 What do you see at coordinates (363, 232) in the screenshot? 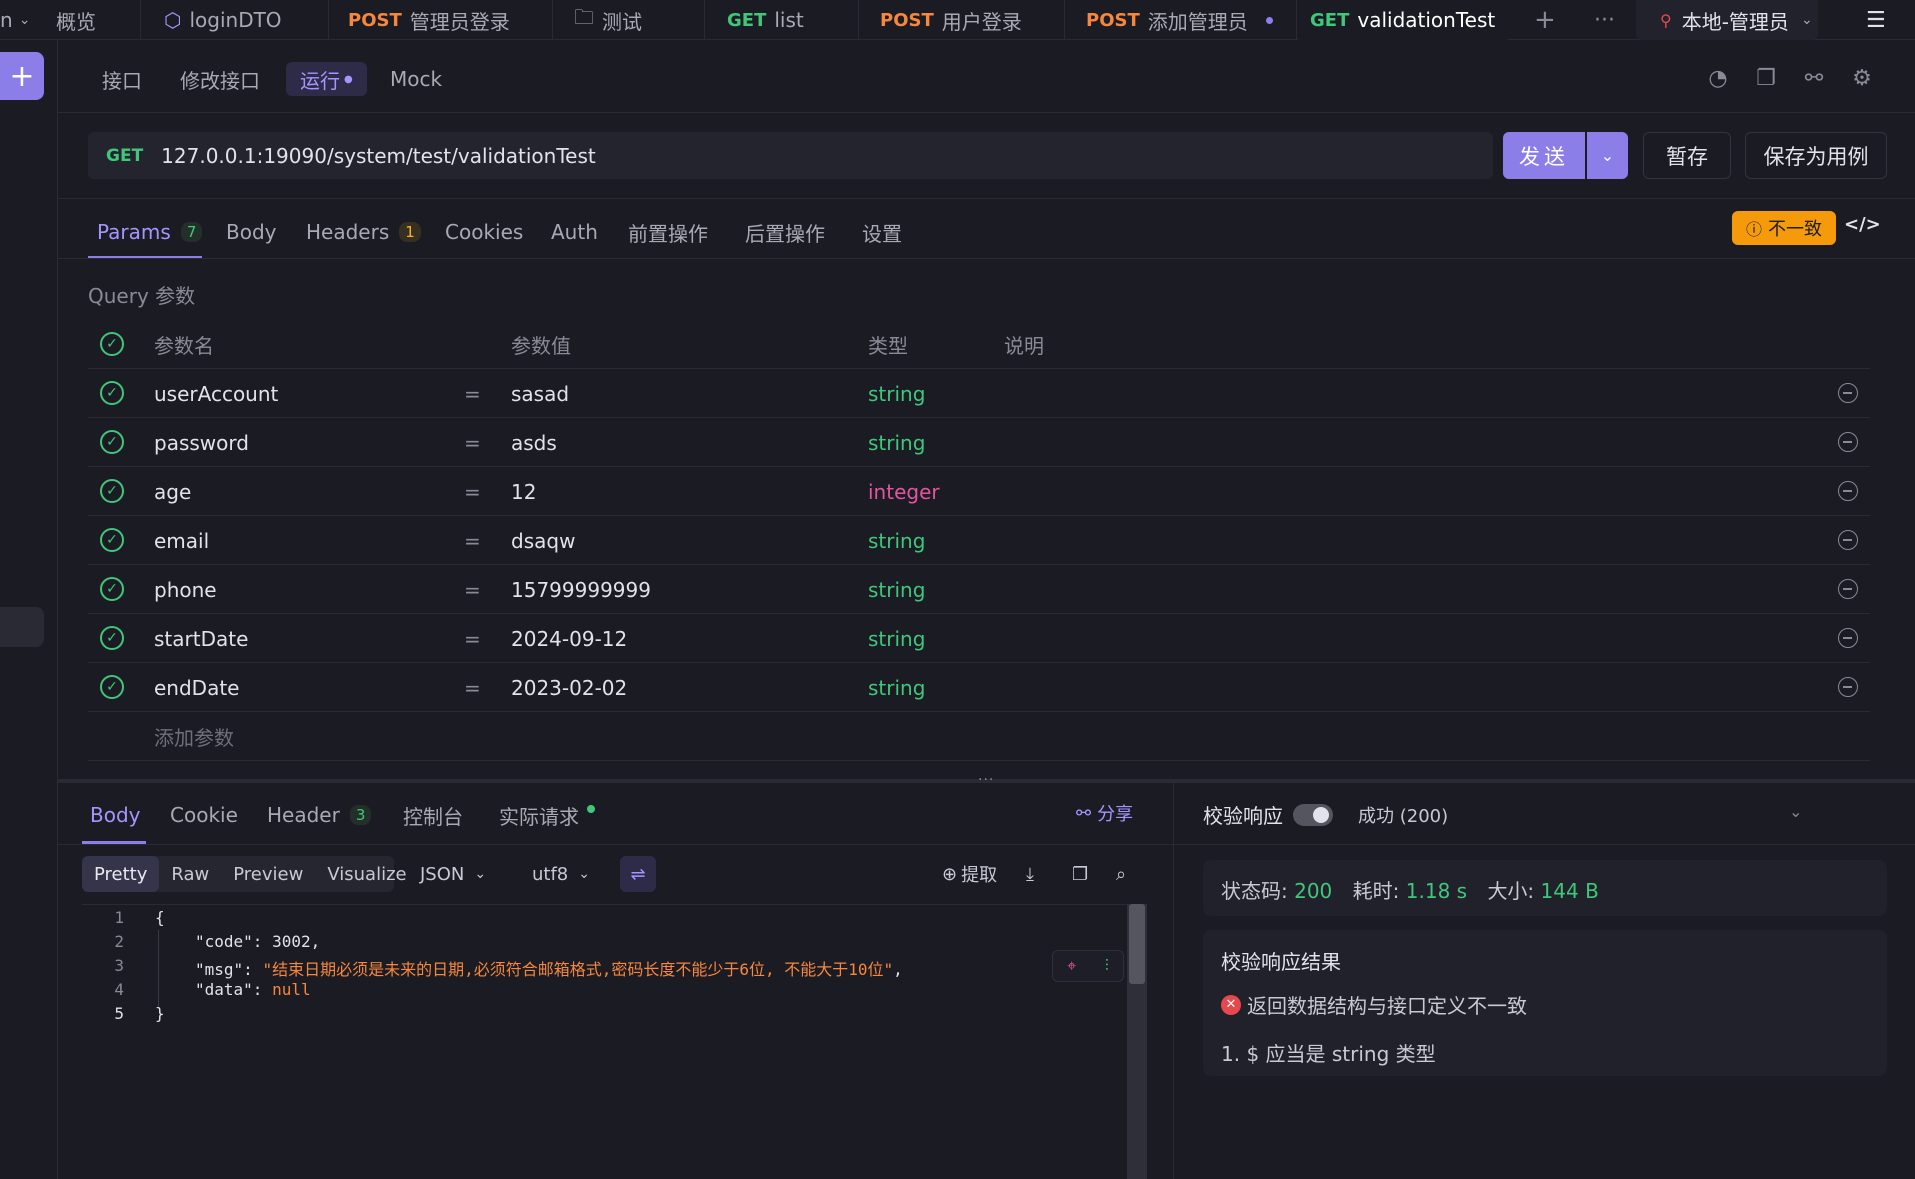
I see `tab-headers: Headers 1` at bounding box center [363, 232].